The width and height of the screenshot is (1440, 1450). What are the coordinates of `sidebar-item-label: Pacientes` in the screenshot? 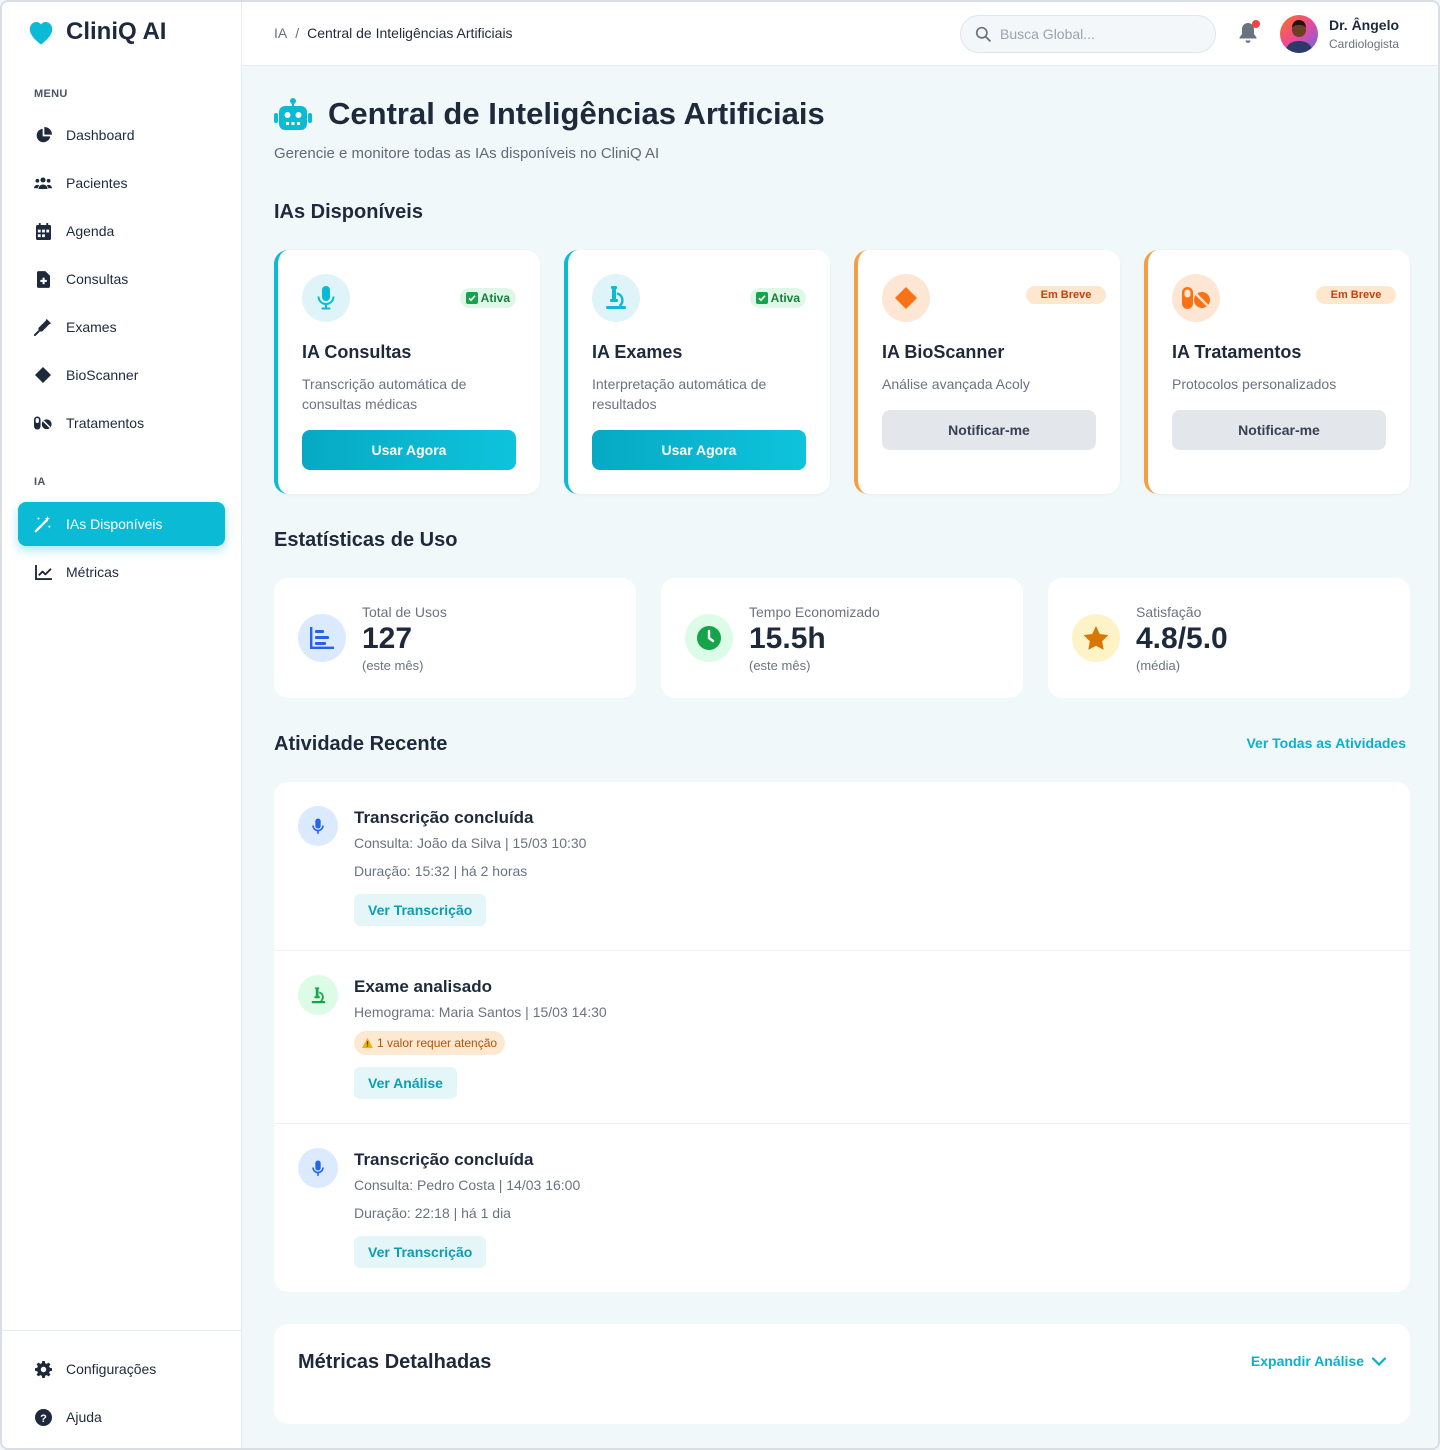 It's located at (97, 183).